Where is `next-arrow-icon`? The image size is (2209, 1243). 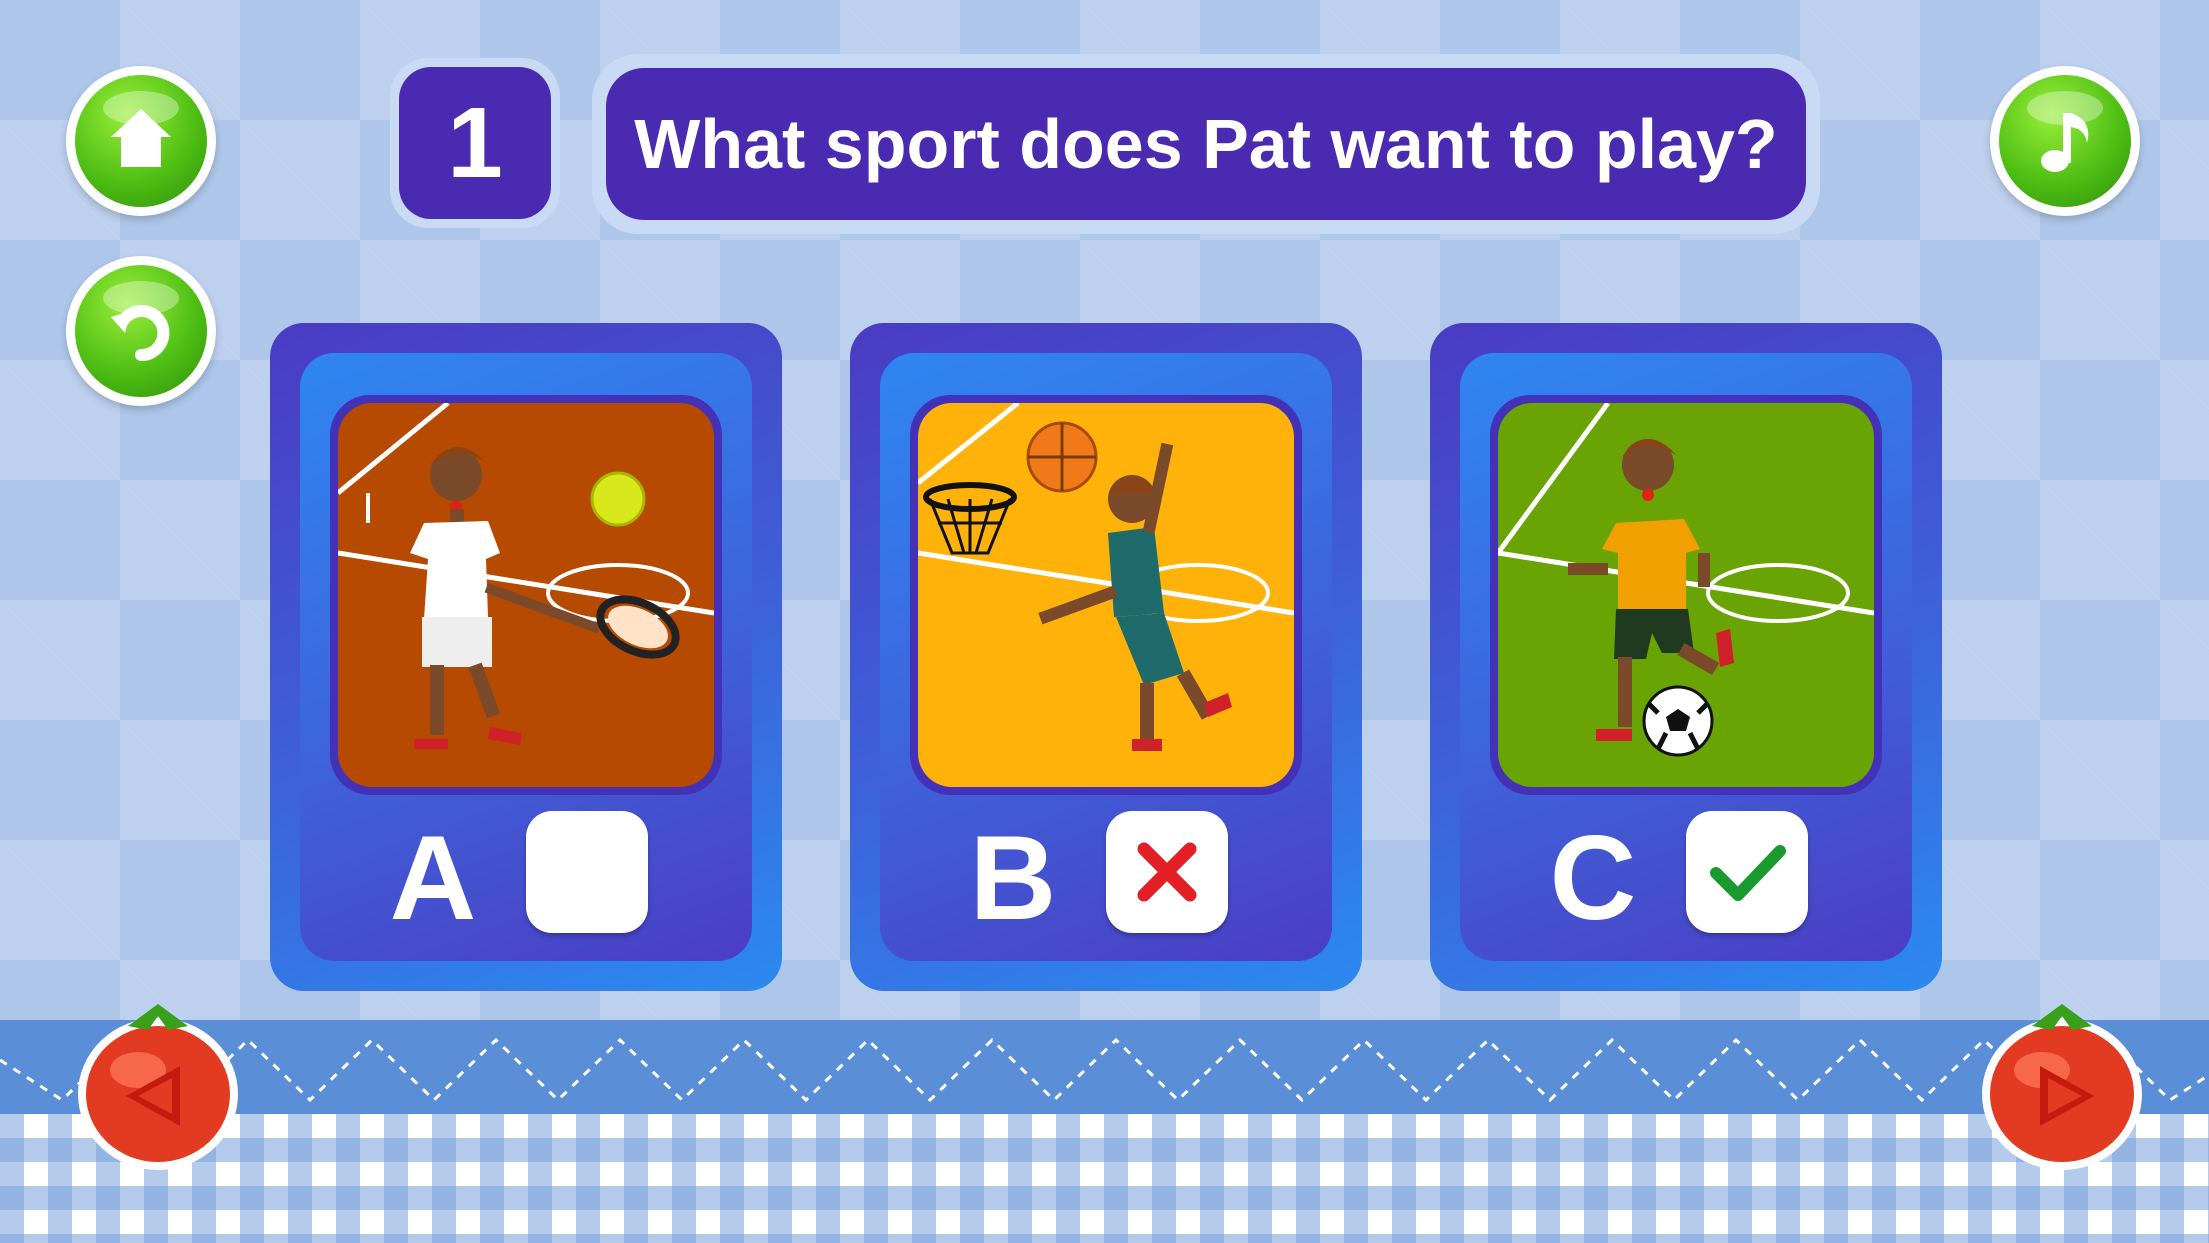 next-arrow-icon is located at coordinates (2062, 1087).